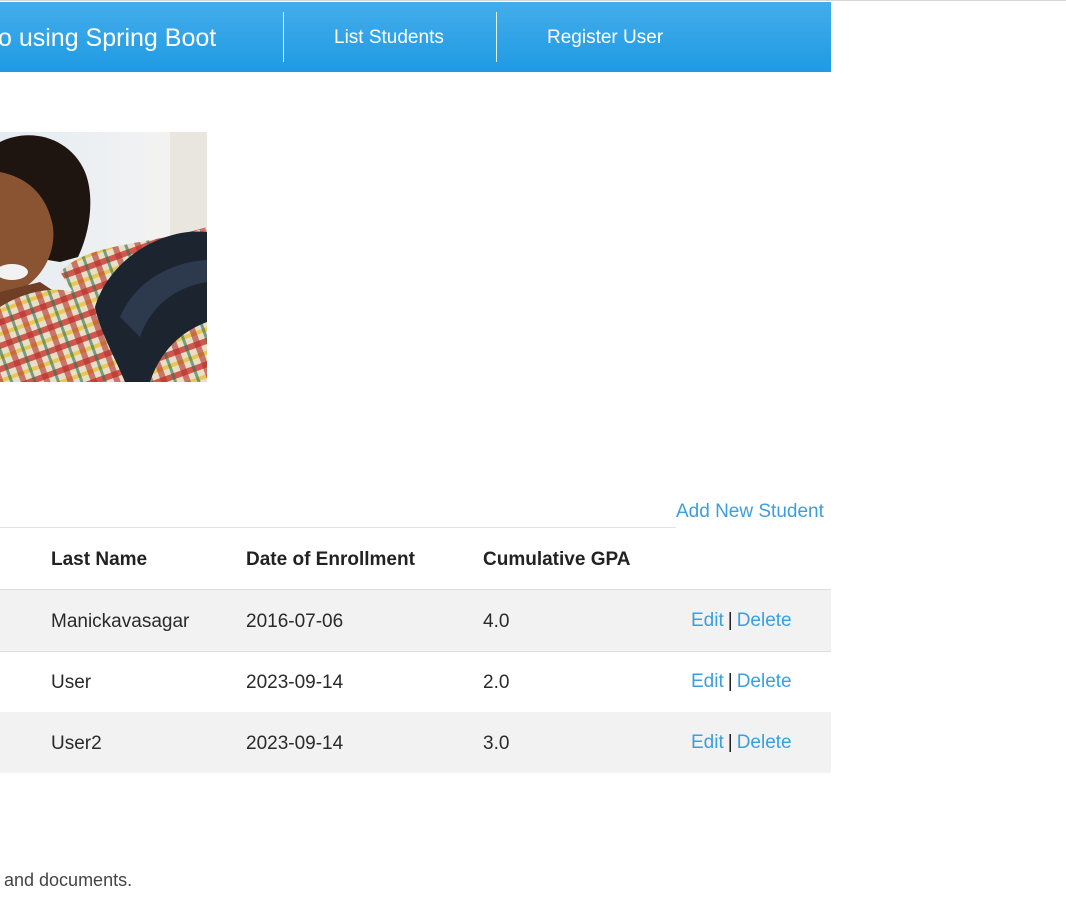  I want to click on student-photo, so click(103, 257).